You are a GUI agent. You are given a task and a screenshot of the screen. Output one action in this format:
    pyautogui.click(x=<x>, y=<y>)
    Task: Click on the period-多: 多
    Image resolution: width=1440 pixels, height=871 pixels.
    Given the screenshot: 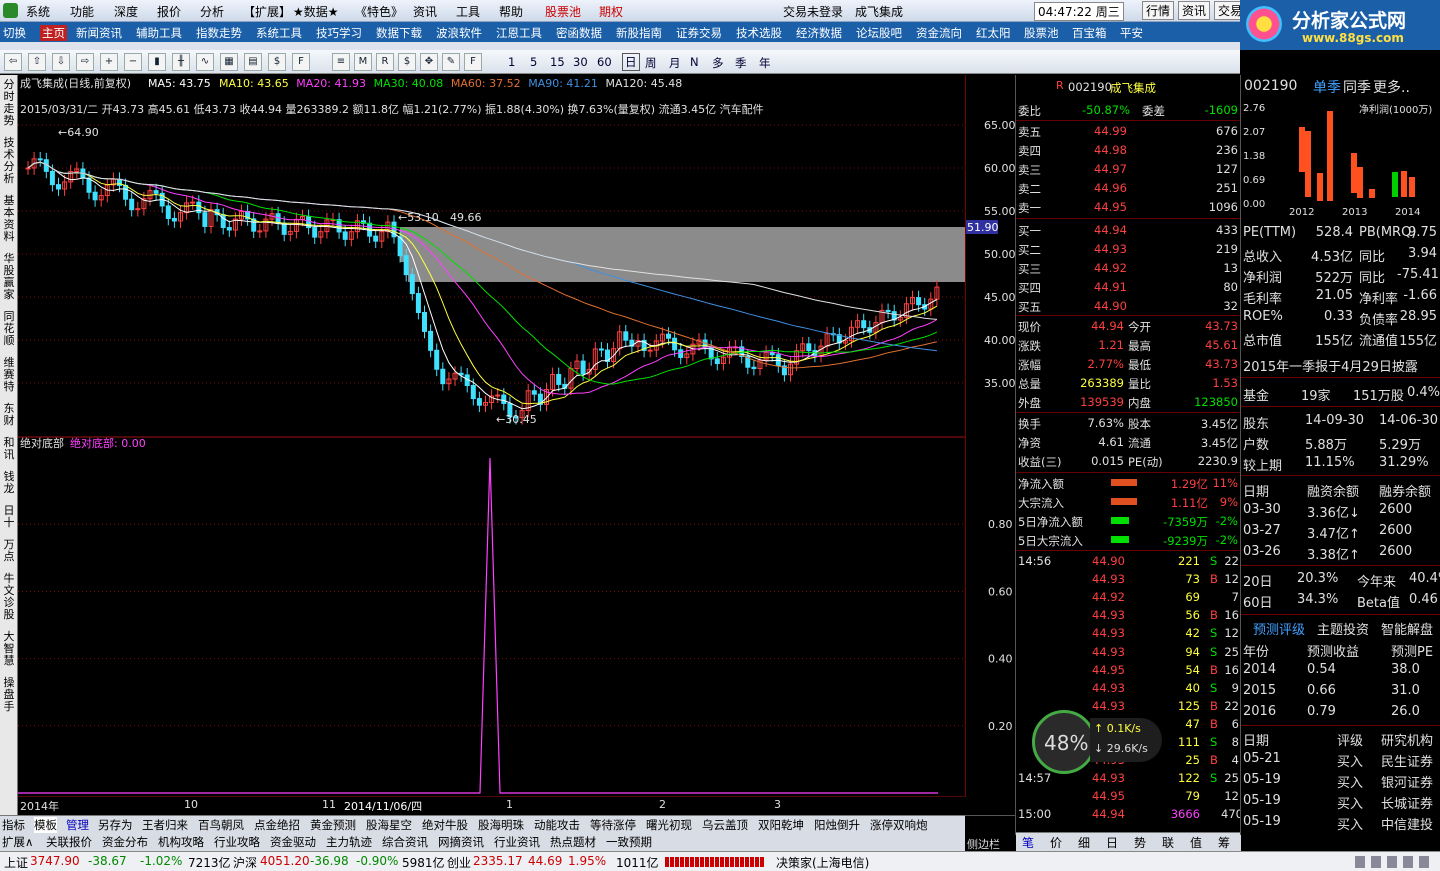 What is the action you would take?
    pyautogui.click(x=718, y=63)
    